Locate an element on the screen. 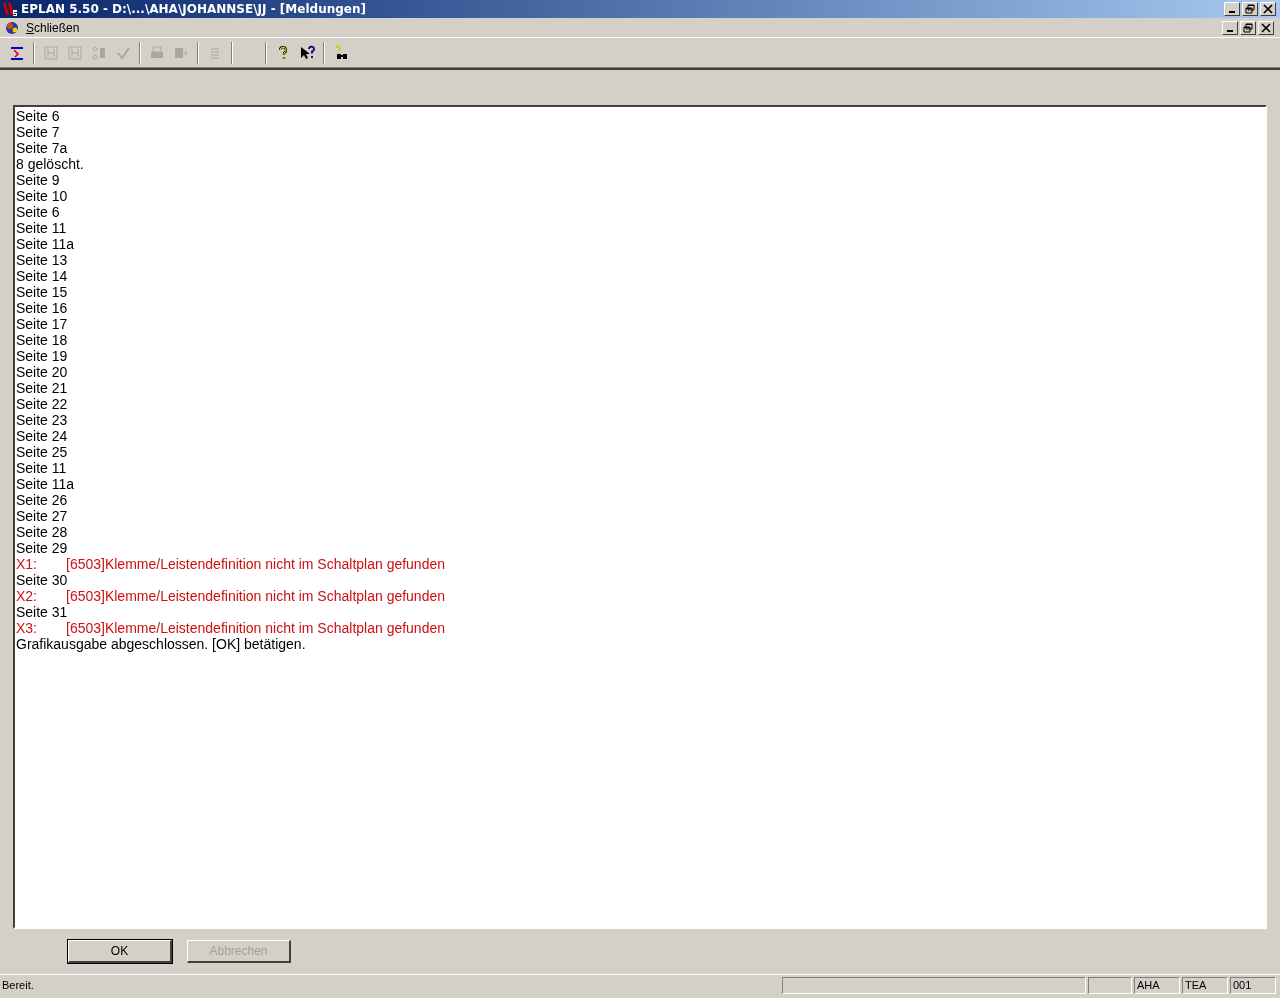 The height and width of the screenshot is (998, 1280). status-field: 001 is located at coordinates (1253, 985).